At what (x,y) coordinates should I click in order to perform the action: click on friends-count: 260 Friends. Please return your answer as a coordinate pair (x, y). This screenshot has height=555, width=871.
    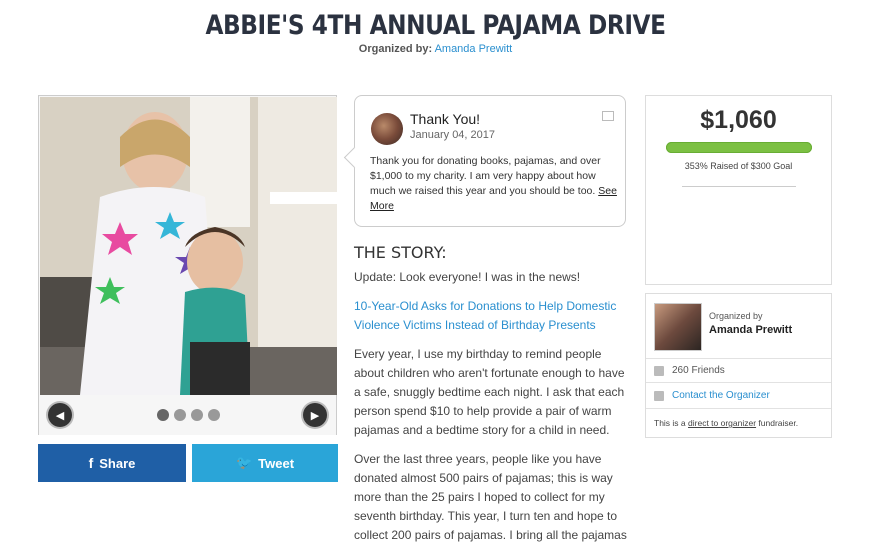
    Looking at the image, I should click on (698, 370).